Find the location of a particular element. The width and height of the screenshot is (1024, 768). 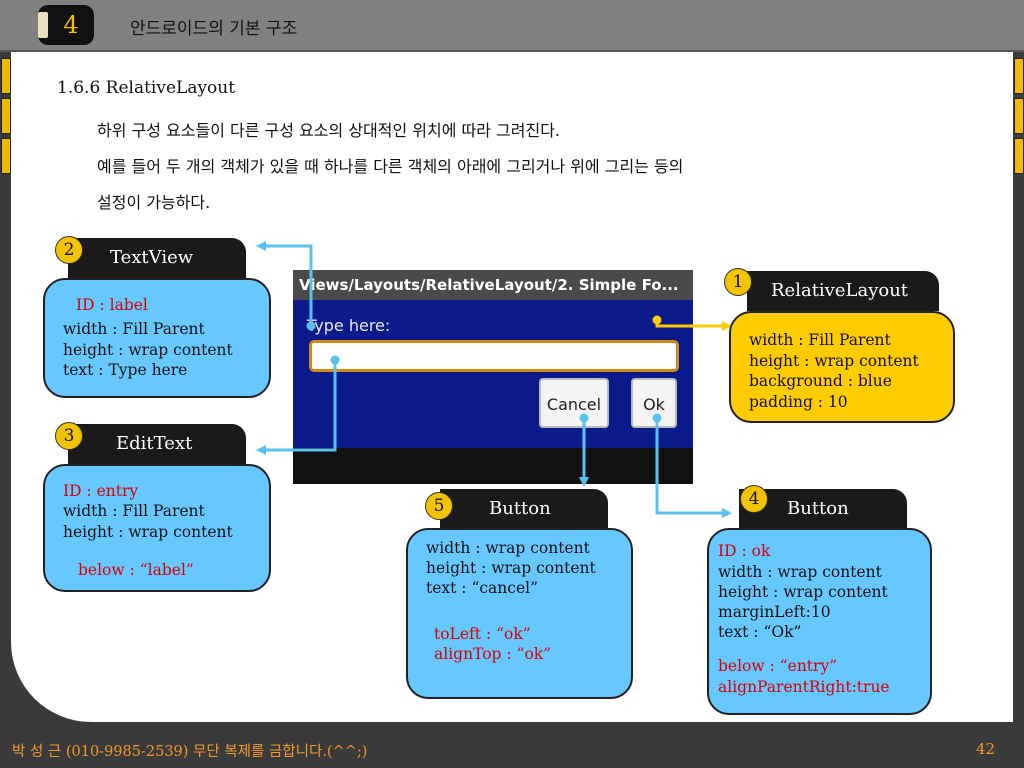

ok-button-prop: text : “Ok” is located at coordinates (760, 632).